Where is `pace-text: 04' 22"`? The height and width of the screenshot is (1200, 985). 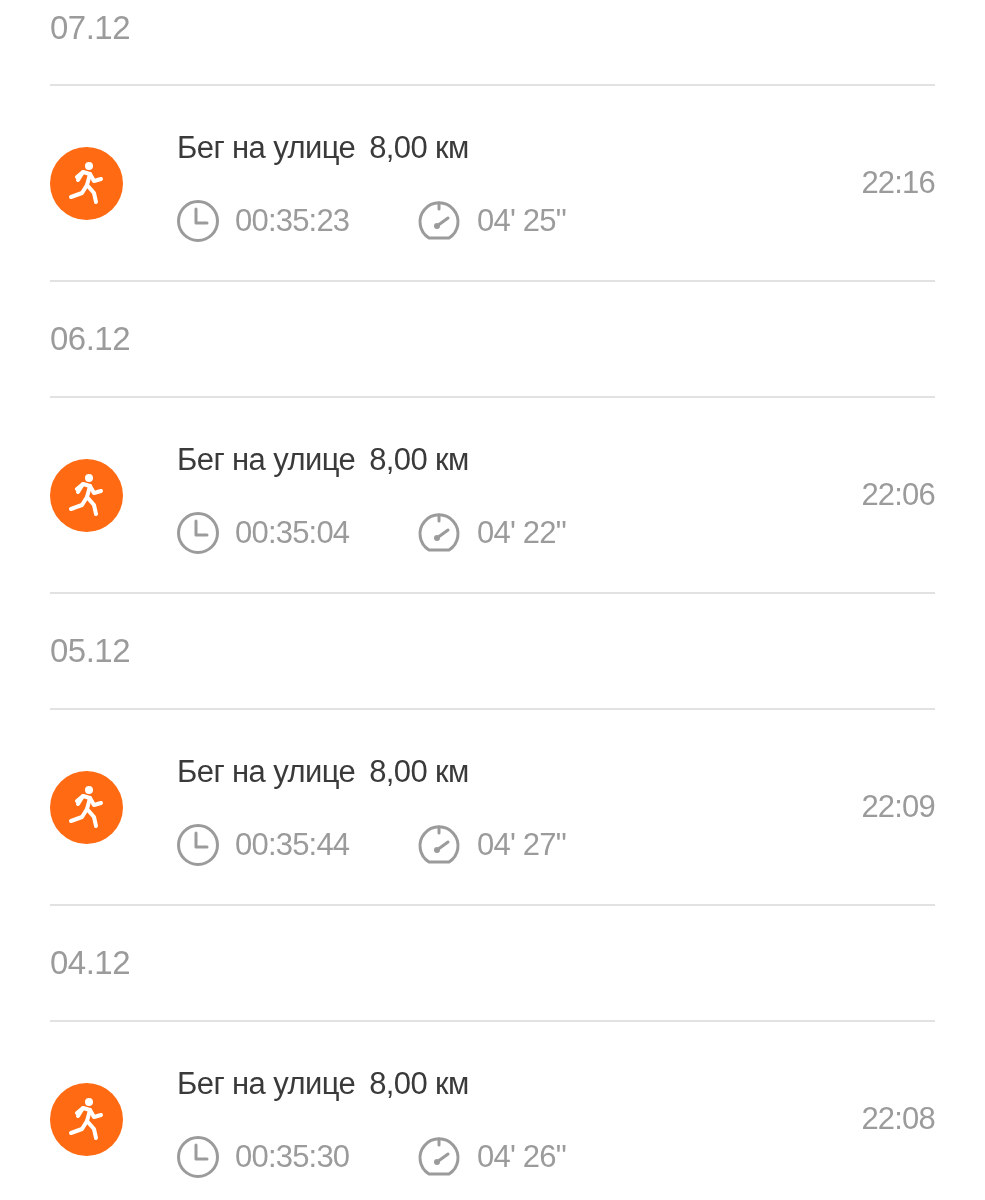 pace-text: 04' 22" is located at coordinates (521, 533).